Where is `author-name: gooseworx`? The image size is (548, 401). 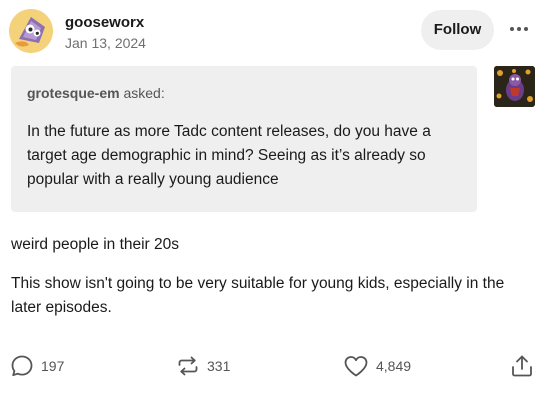
author-name: gooseworx is located at coordinates (104, 22).